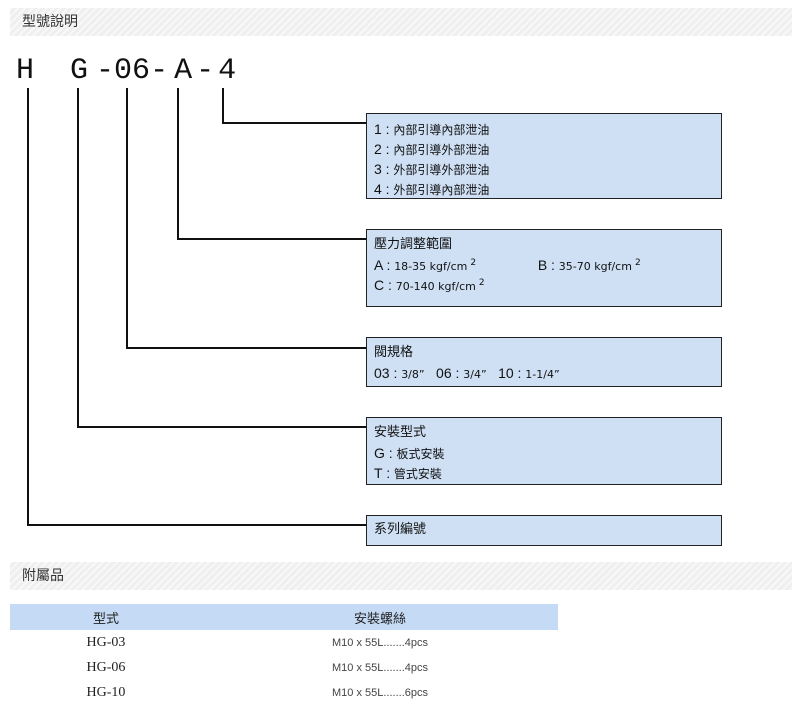 The height and width of the screenshot is (711, 800). What do you see at coordinates (441, 190) in the screenshot?
I see `drain-text-4: 外部引導內部泄油` at bounding box center [441, 190].